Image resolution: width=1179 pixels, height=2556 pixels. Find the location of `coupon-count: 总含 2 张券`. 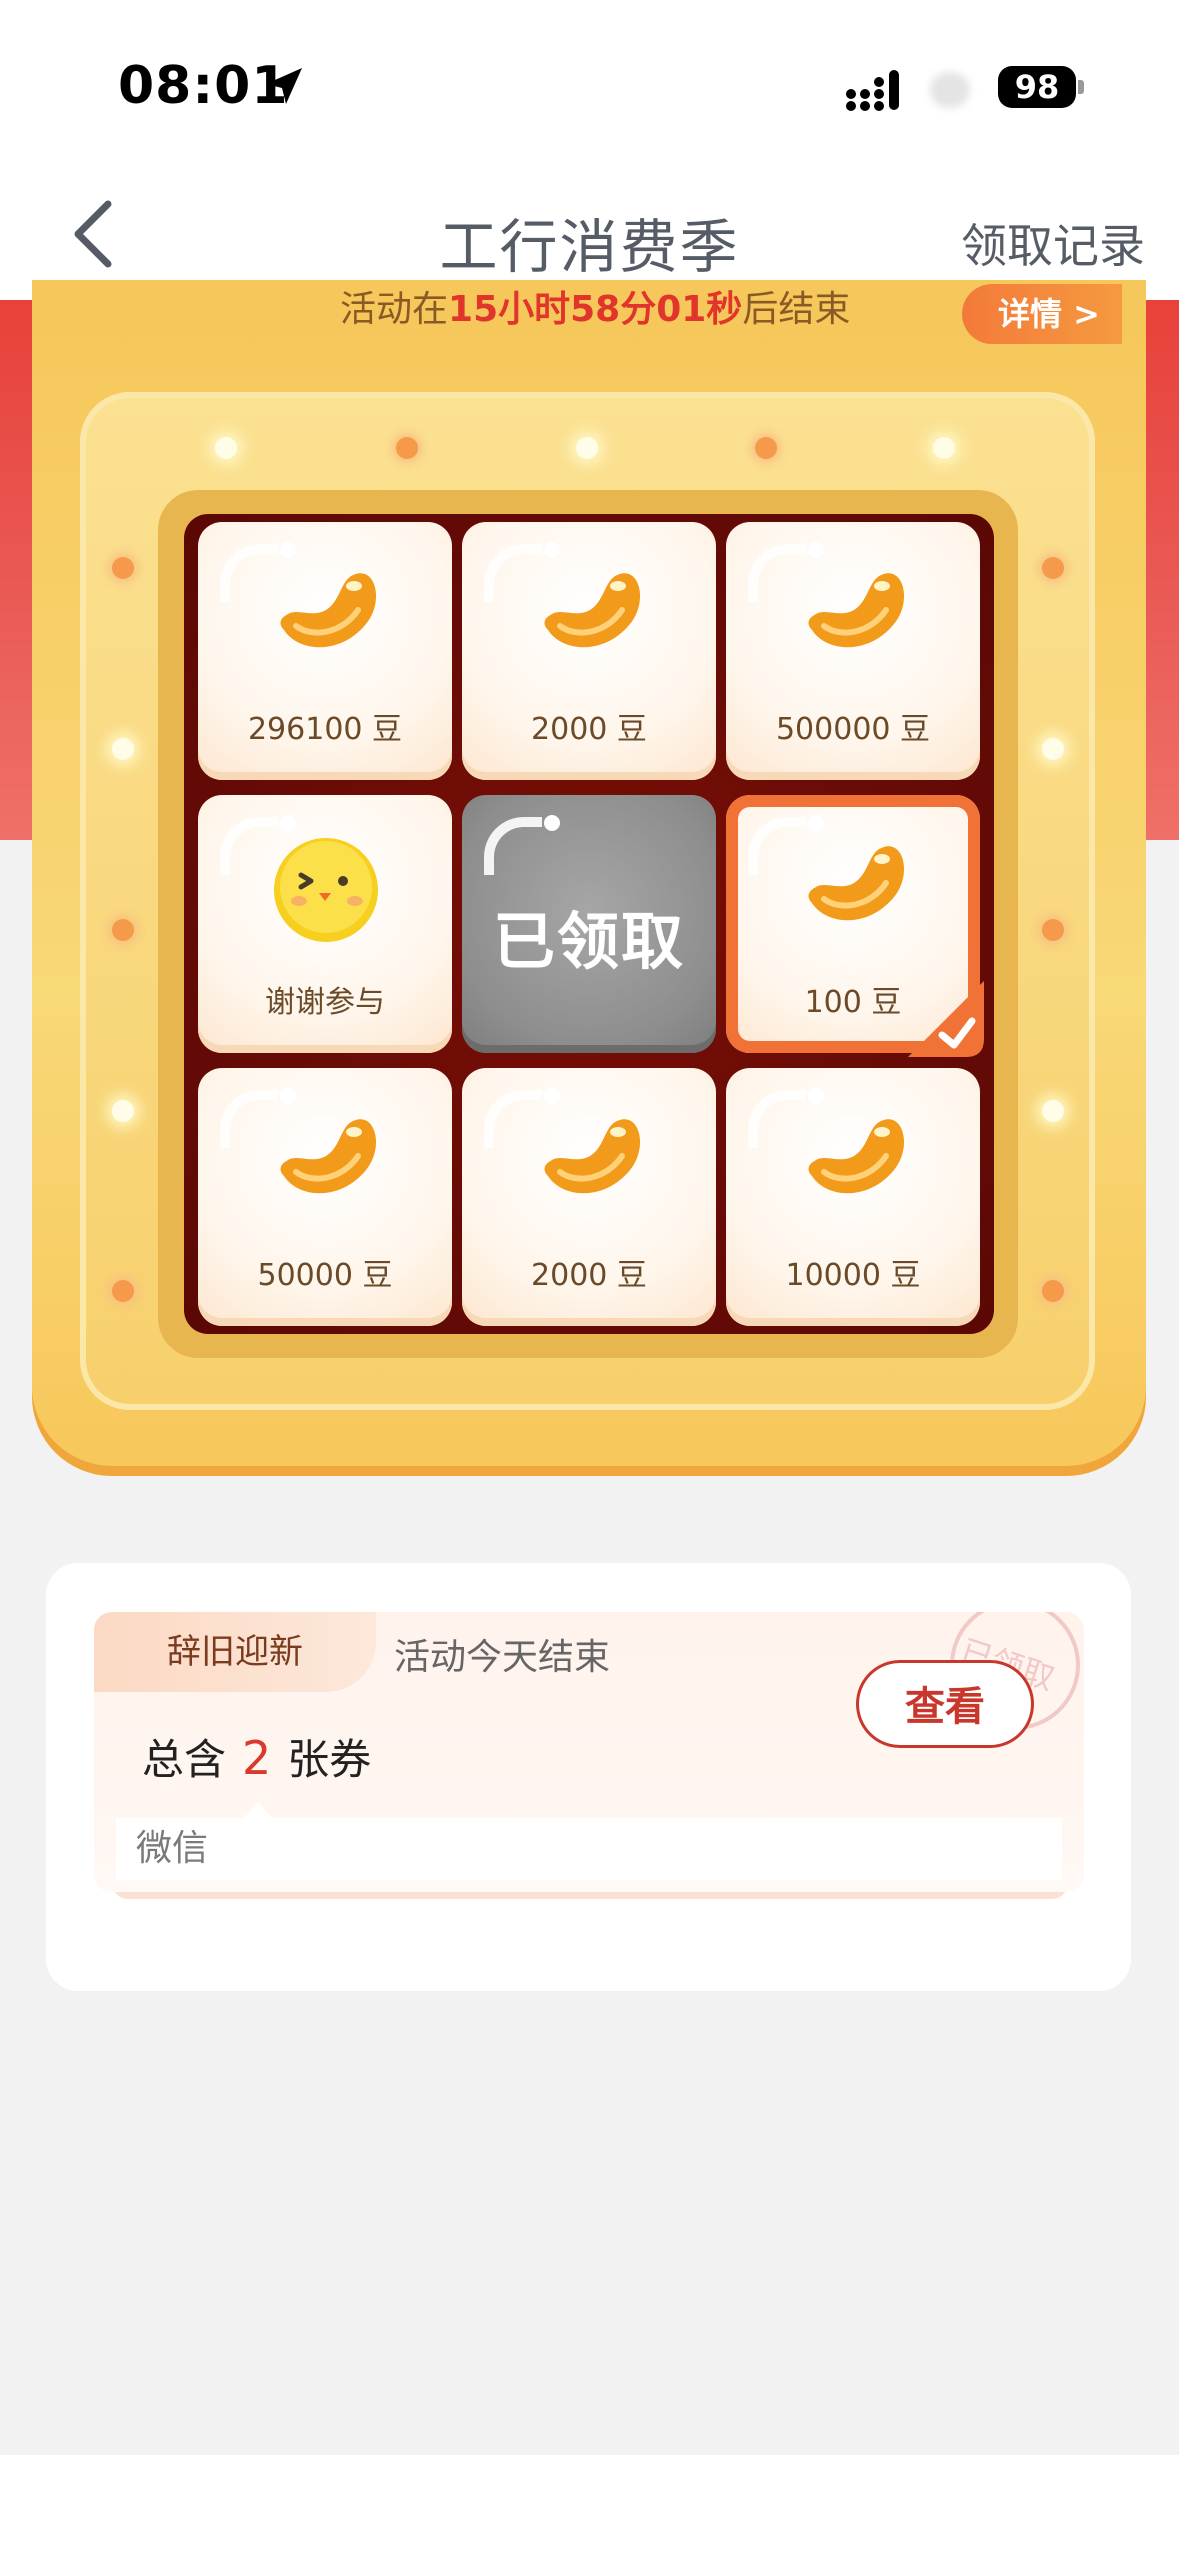

coupon-count: 总含 2 张券 is located at coordinates (256, 1756).